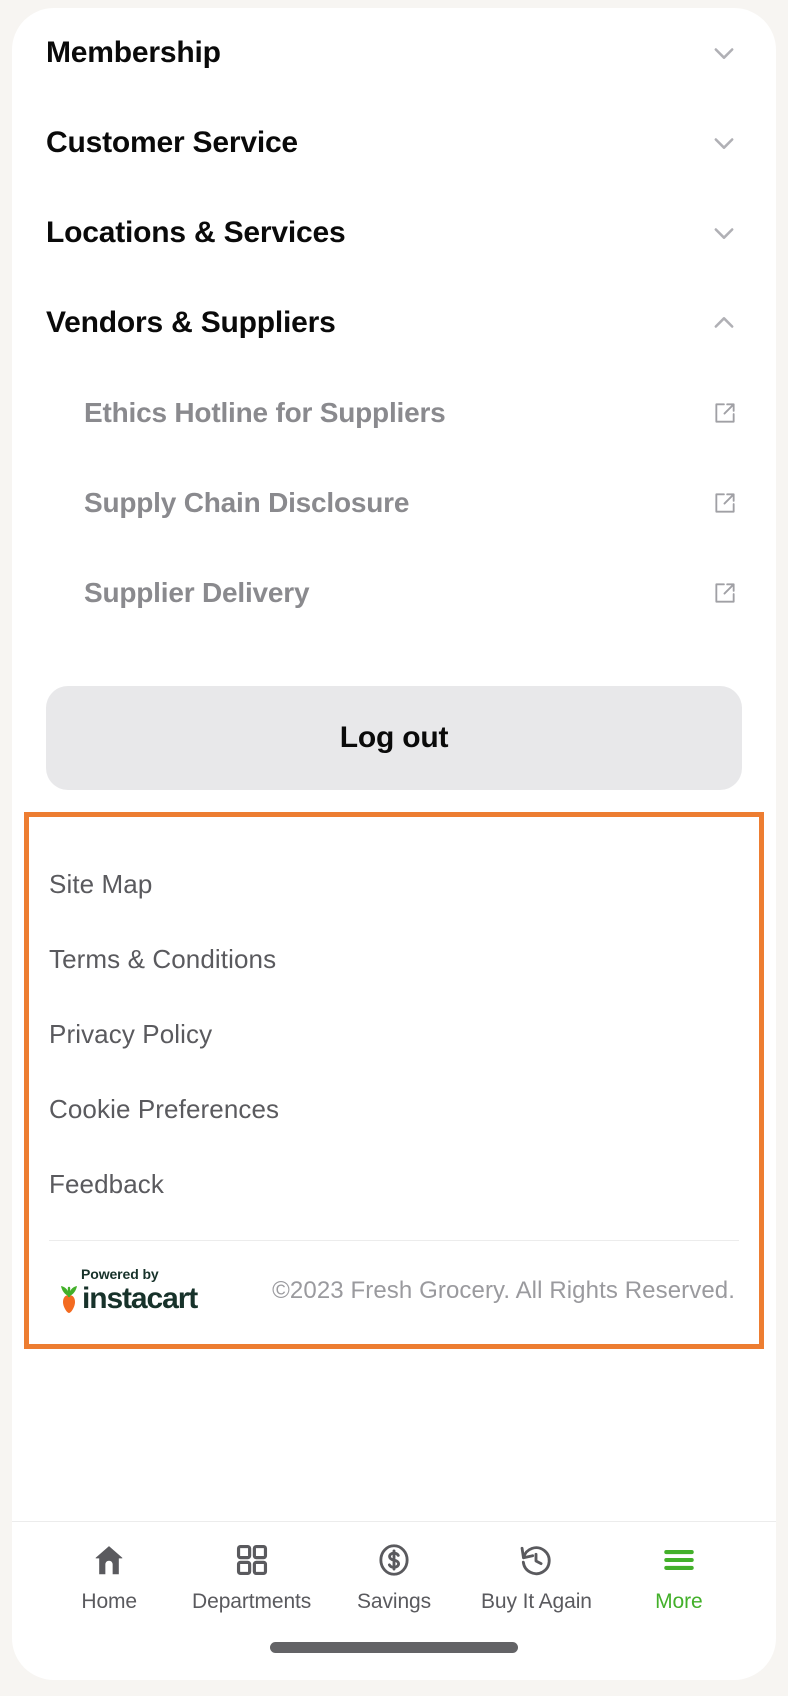 This screenshot has width=788, height=1696. I want to click on logout-button: Log out, so click(394, 738).